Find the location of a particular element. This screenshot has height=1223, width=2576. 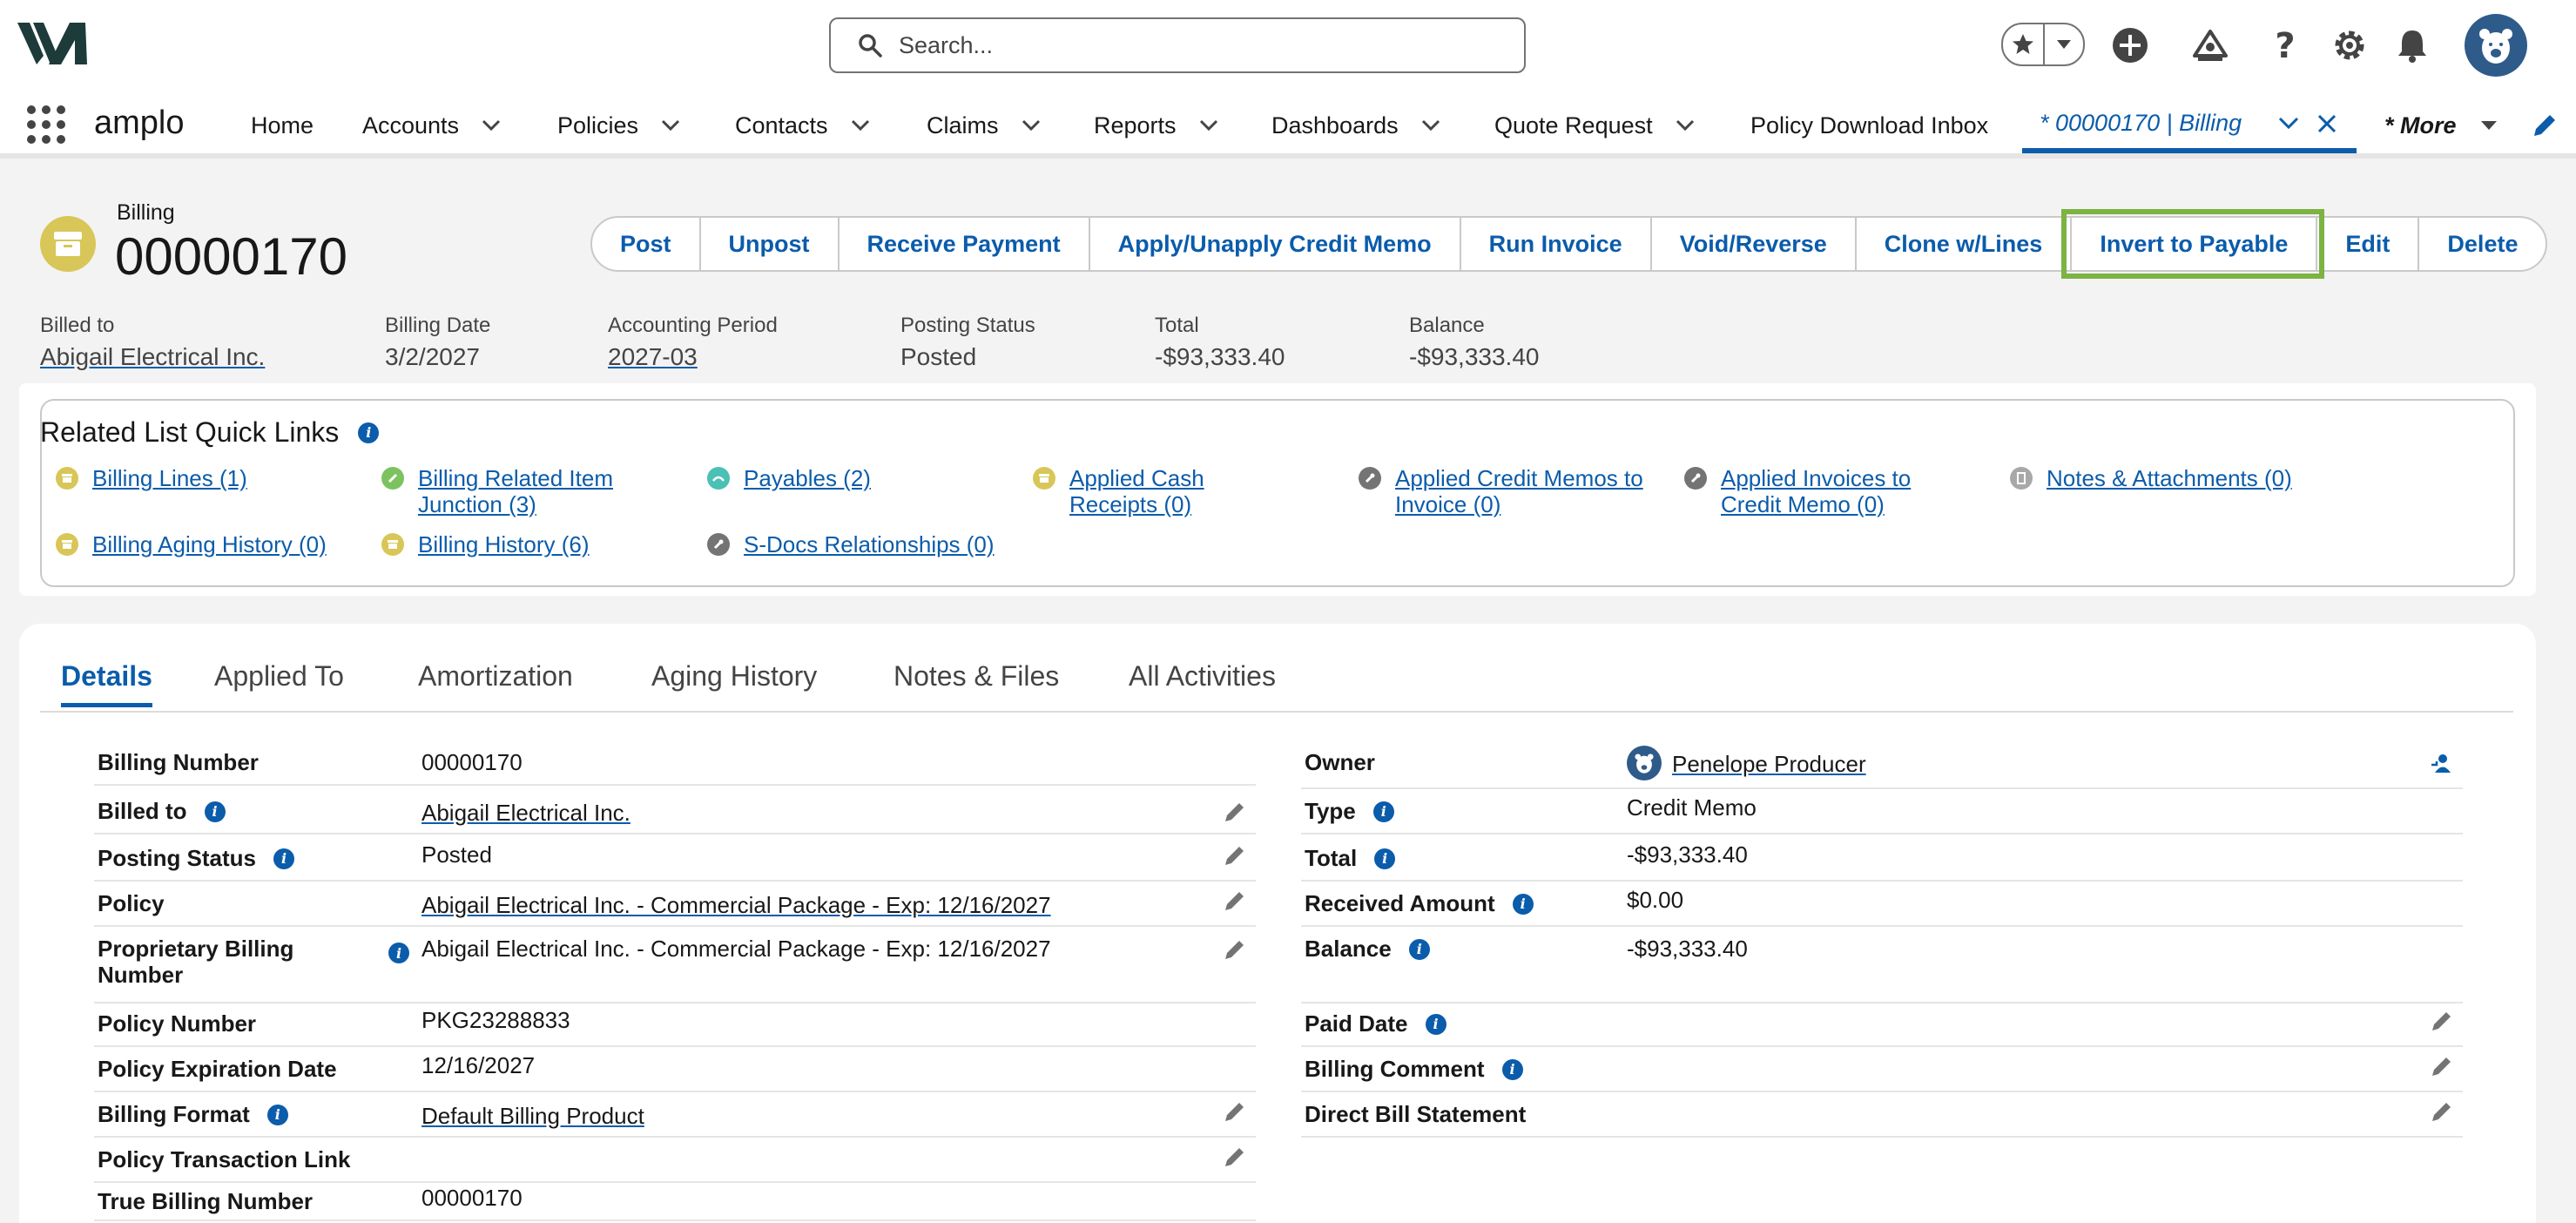

quick-link-text: S-Docs Relationships (0) is located at coordinates (869, 544).